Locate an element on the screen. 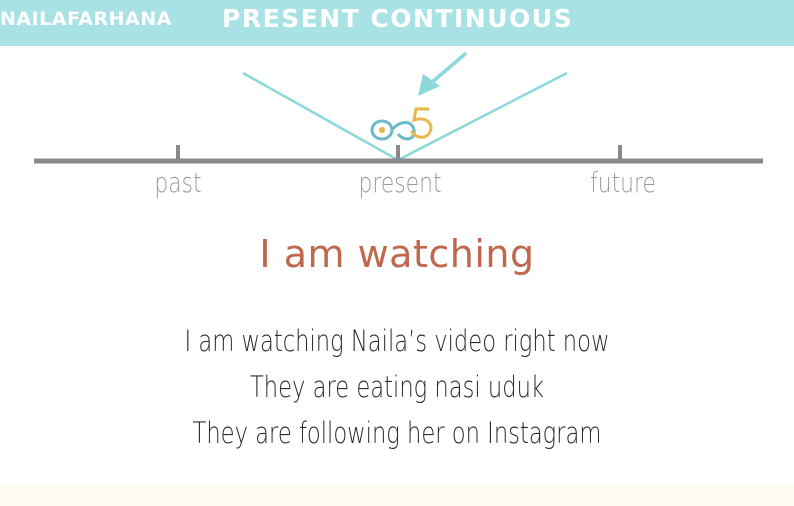 This screenshot has height=506, width=794. infinity-icon is located at coordinates (393, 130).